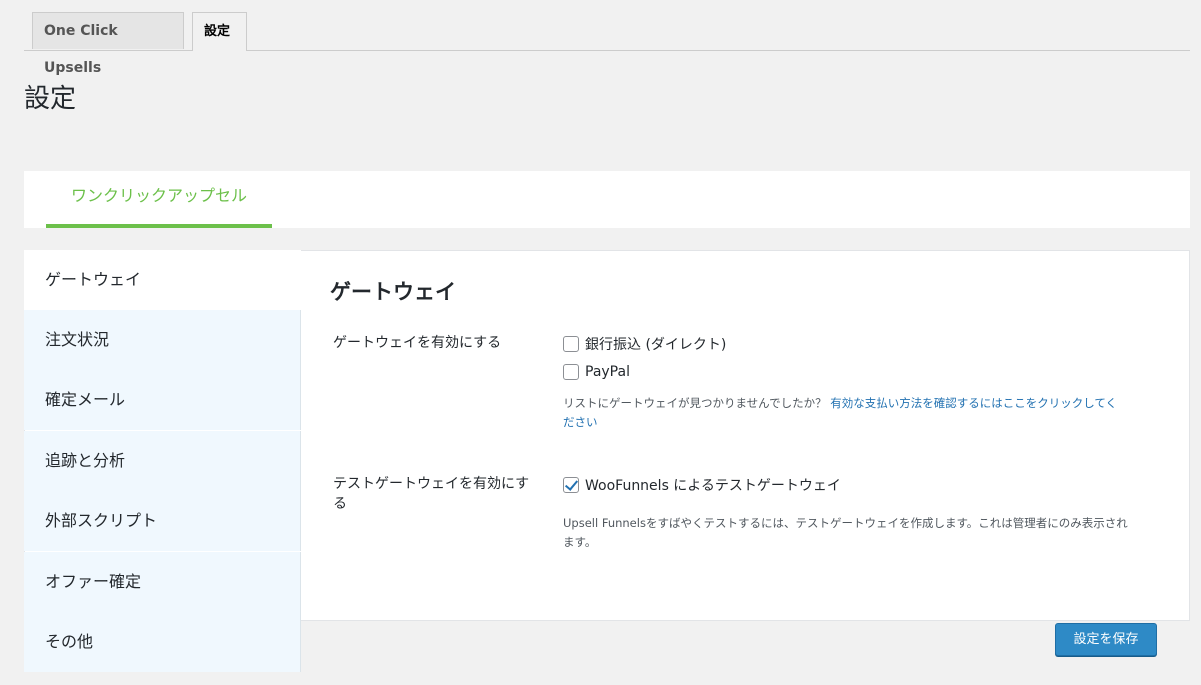 The width and height of the screenshot is (1201, 685). What do you see at coordinates (607, 44) in the screenshot?
I see `top-nav-tabs: One Click Upsells 設定` at bounding box center [607, 44].